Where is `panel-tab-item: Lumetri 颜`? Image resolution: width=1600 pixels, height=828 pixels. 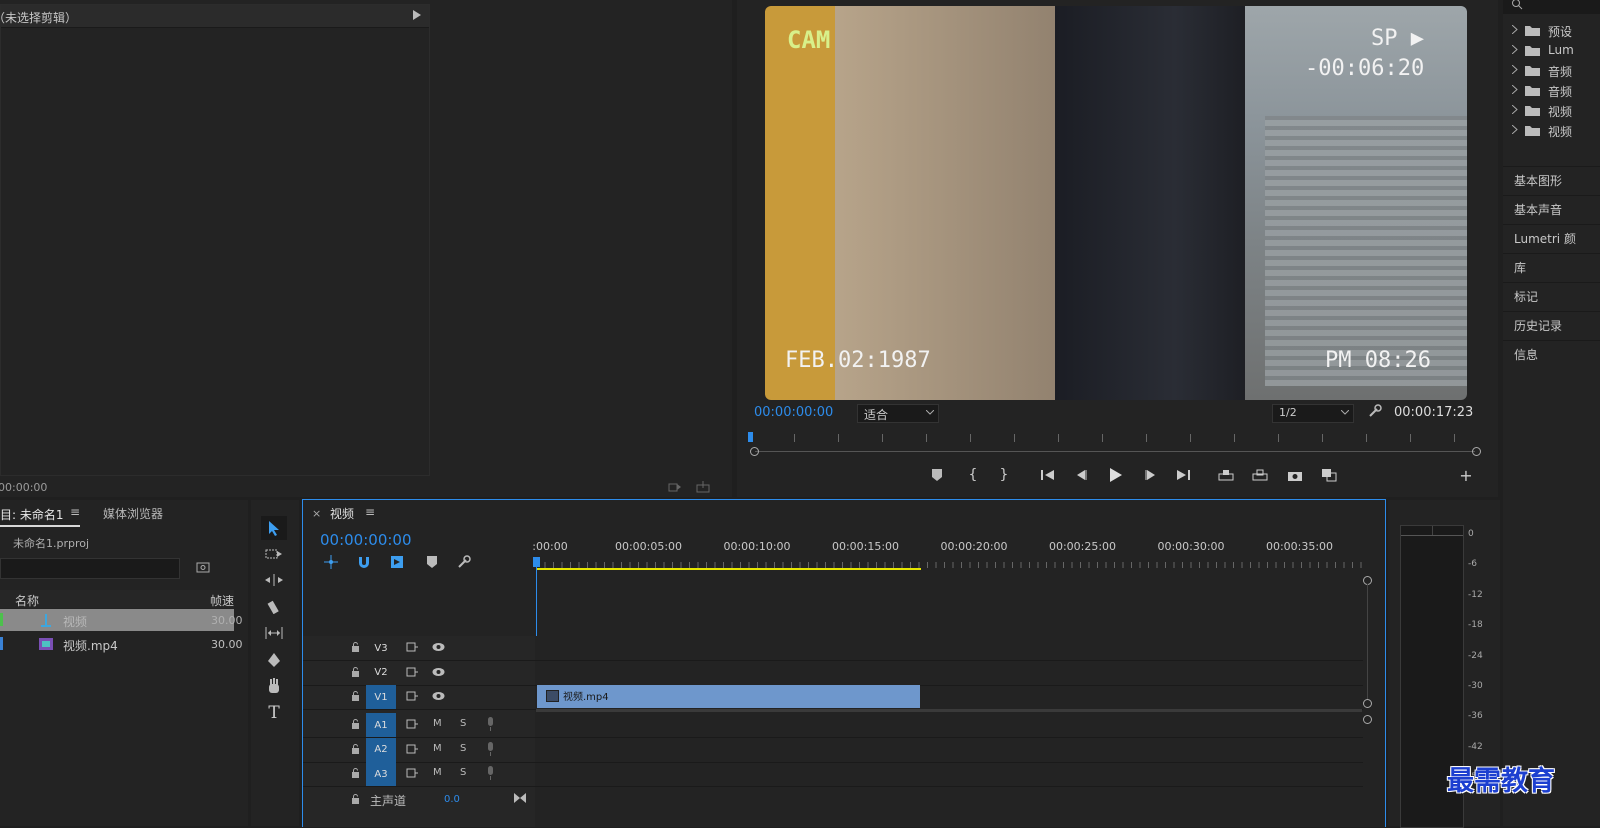 panel-tab-item: Lumetri 颜 is located at coordinates (1551, 238).